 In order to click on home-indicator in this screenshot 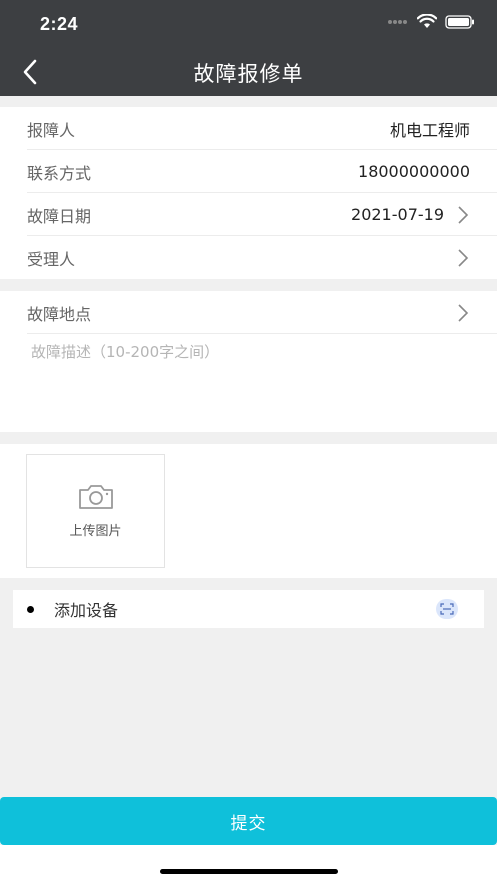, I will do `click(249, 871)`.